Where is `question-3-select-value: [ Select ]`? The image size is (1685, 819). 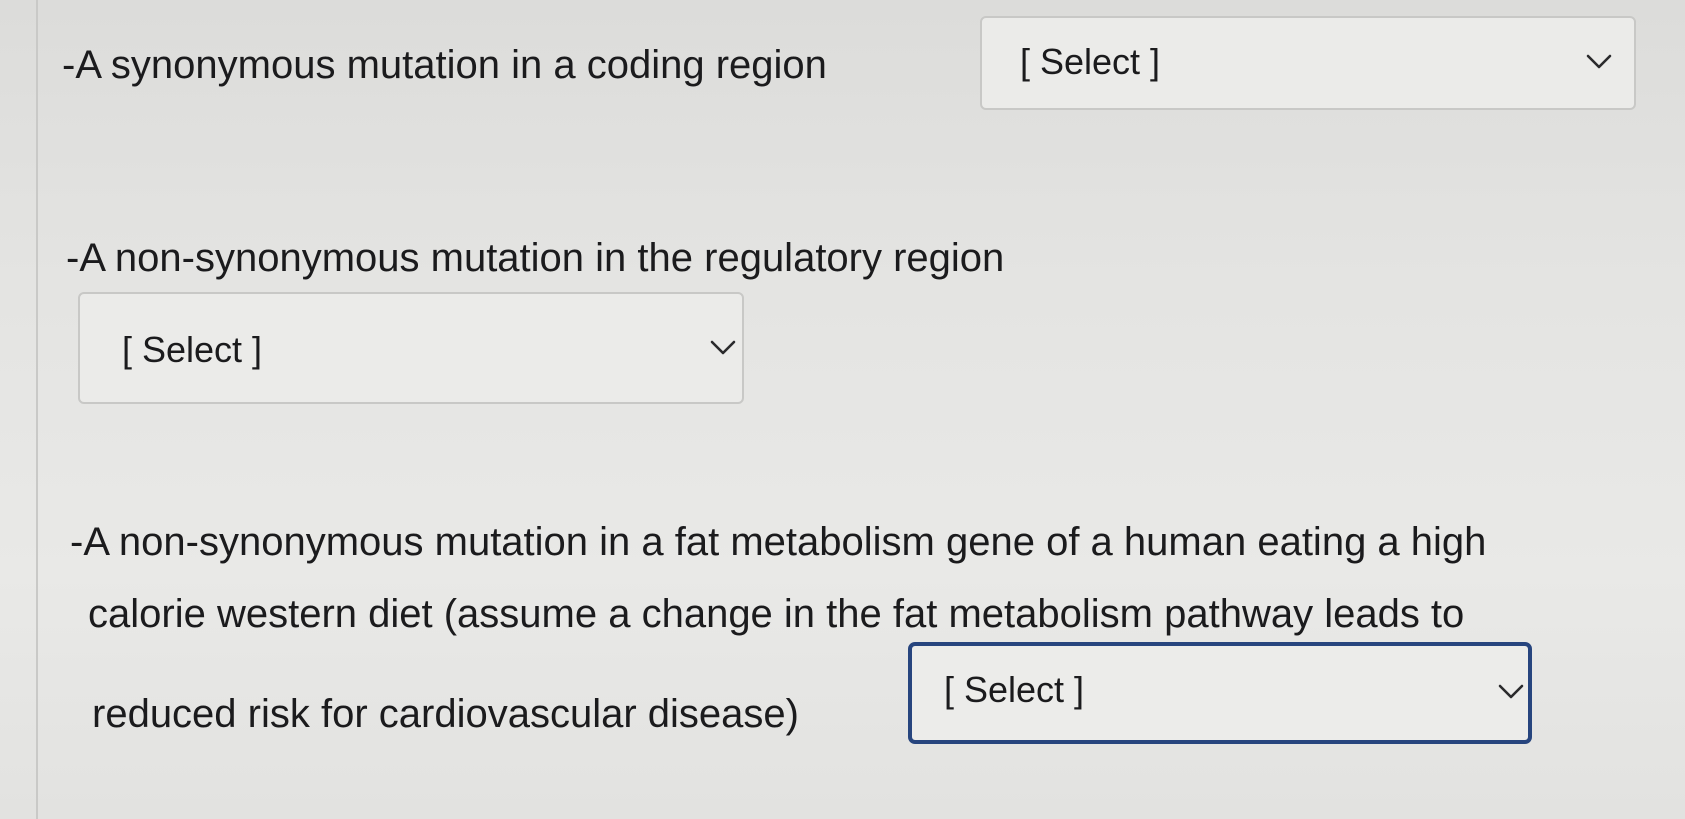
question-3-select-value: [ Select ] is located at coordinates (1014, 689).